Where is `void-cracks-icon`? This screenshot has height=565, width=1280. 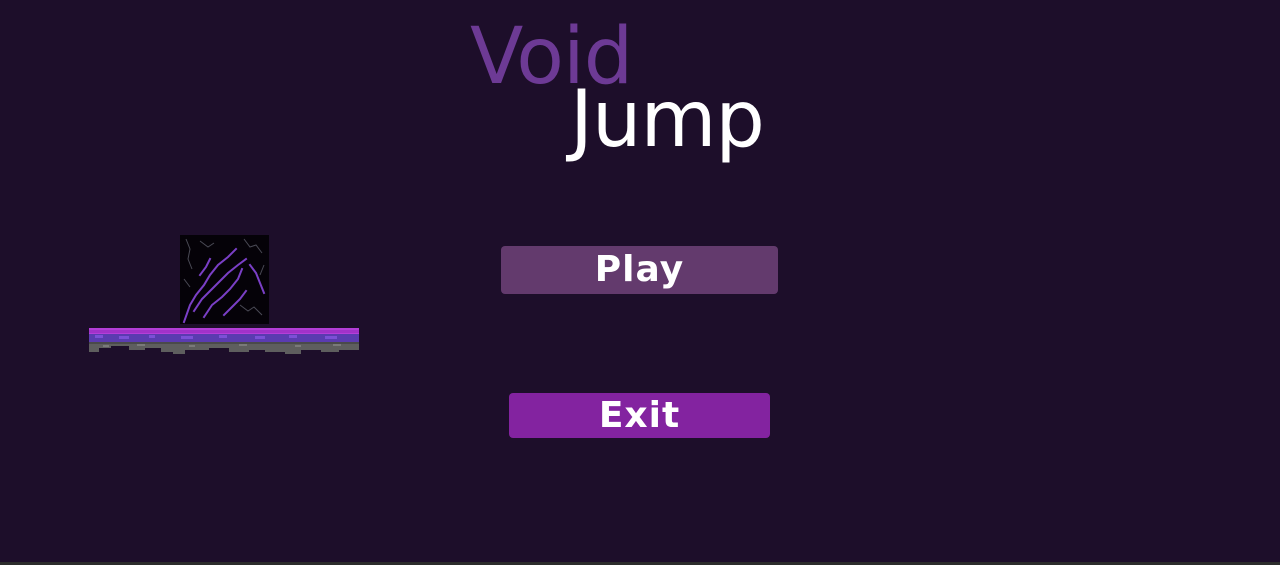
void-cracks-icon is located at coordinates (224, 279).